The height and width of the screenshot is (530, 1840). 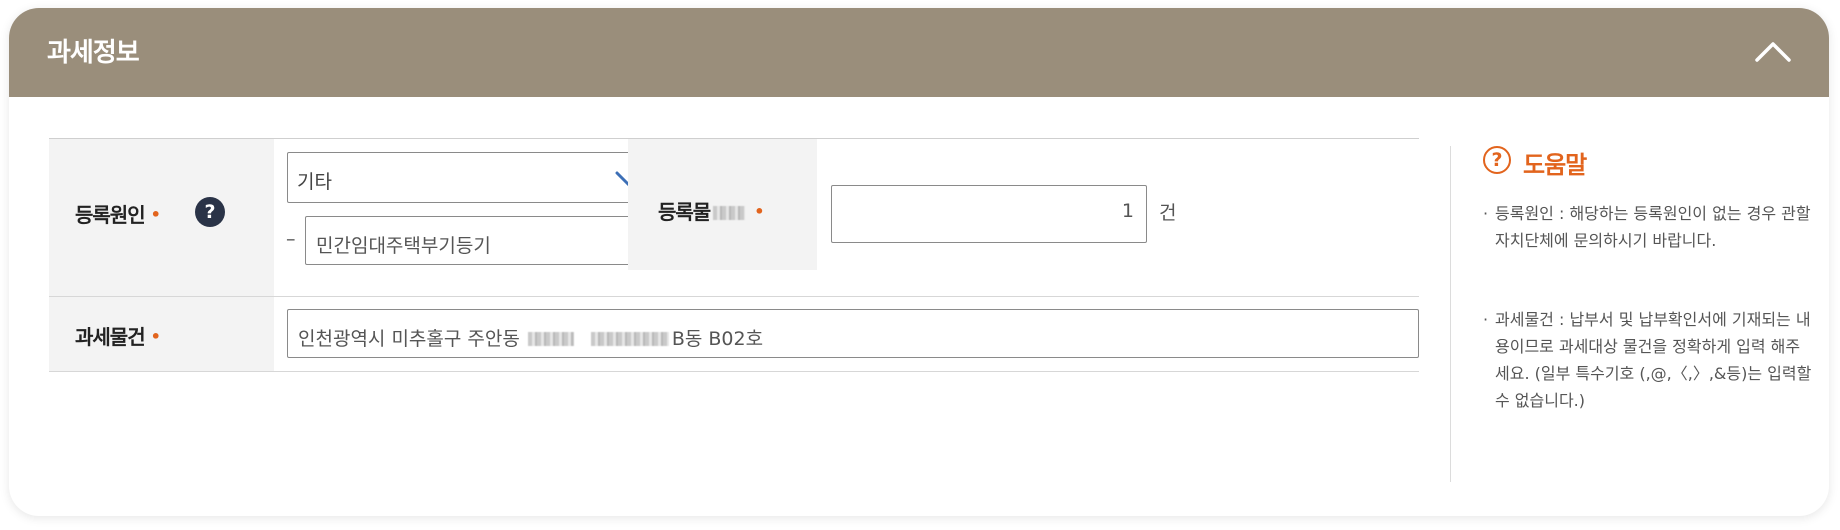 I want to click on tax-object-label-cell: 과세물건 •, so click(x=161, y=334).